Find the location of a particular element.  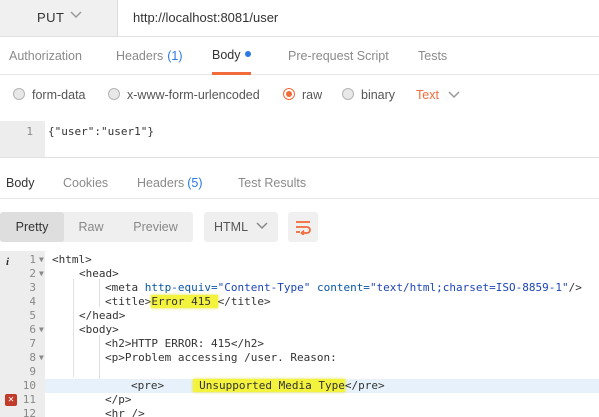

code-line: i 1 ▼ <html> is located at coordinates (299, 260).